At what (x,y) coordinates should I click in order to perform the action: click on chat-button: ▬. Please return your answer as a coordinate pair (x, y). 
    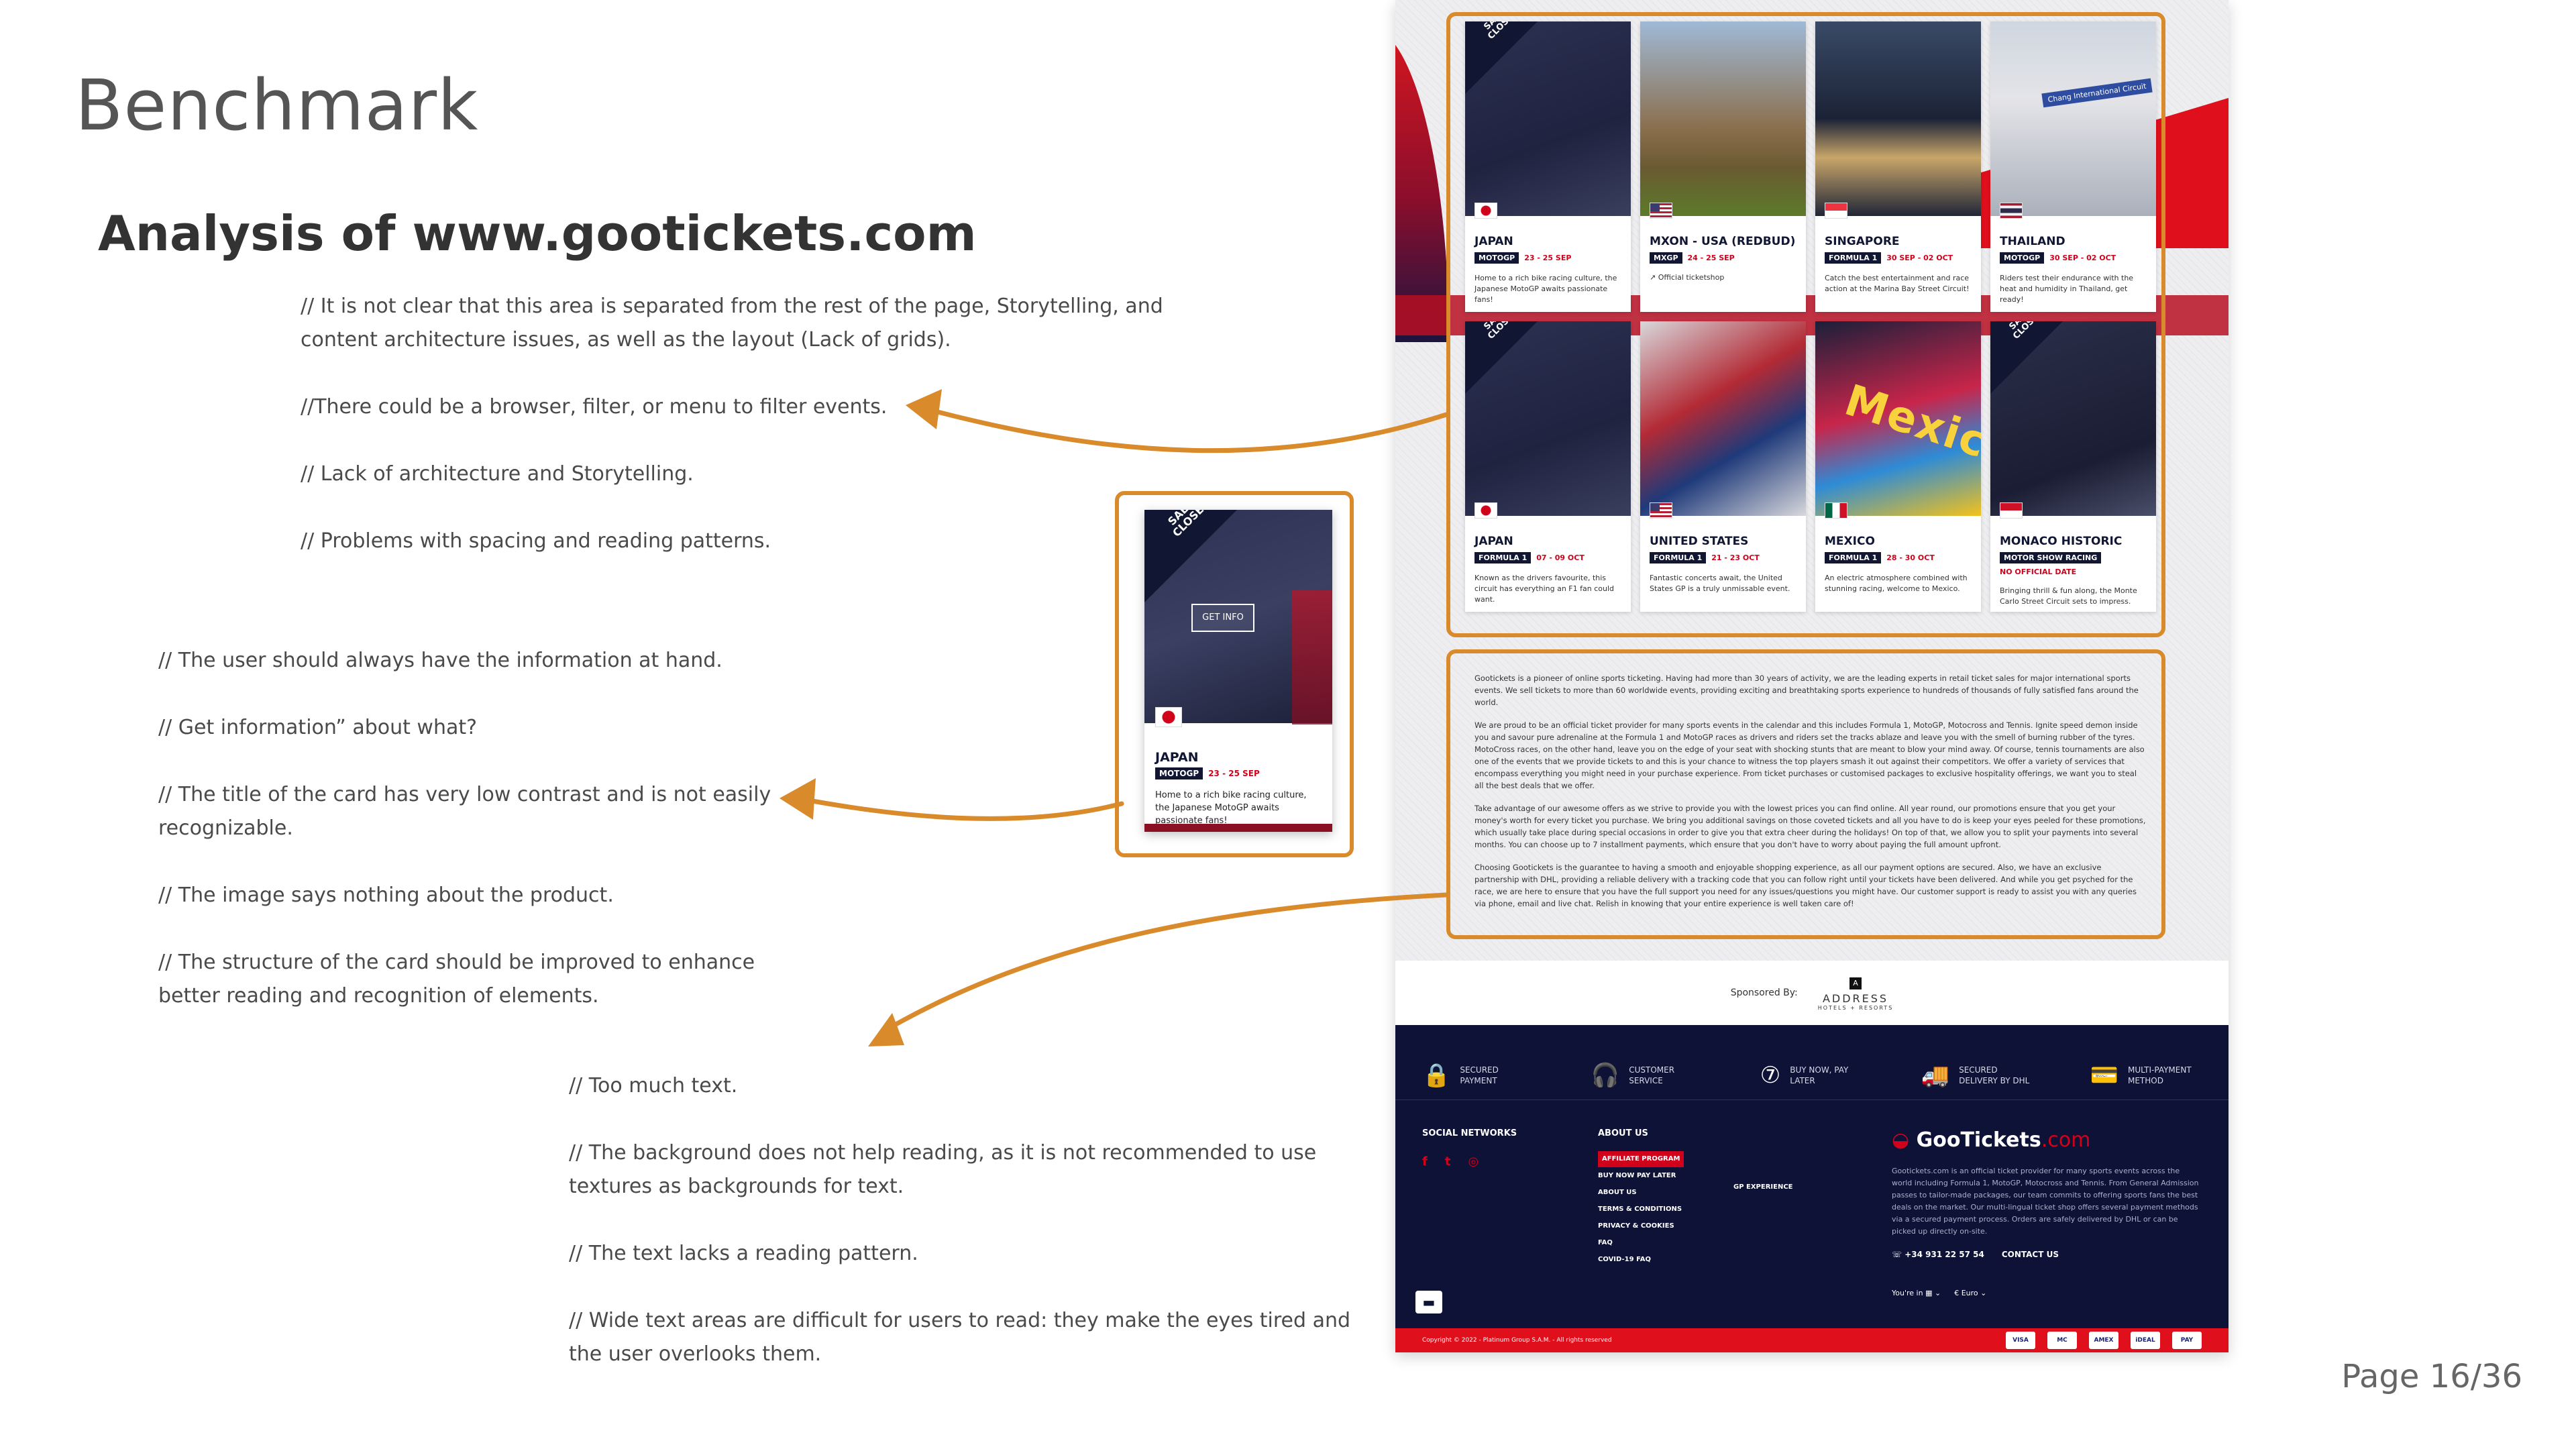
    Looking at the image, I should click on (1428, 1302).